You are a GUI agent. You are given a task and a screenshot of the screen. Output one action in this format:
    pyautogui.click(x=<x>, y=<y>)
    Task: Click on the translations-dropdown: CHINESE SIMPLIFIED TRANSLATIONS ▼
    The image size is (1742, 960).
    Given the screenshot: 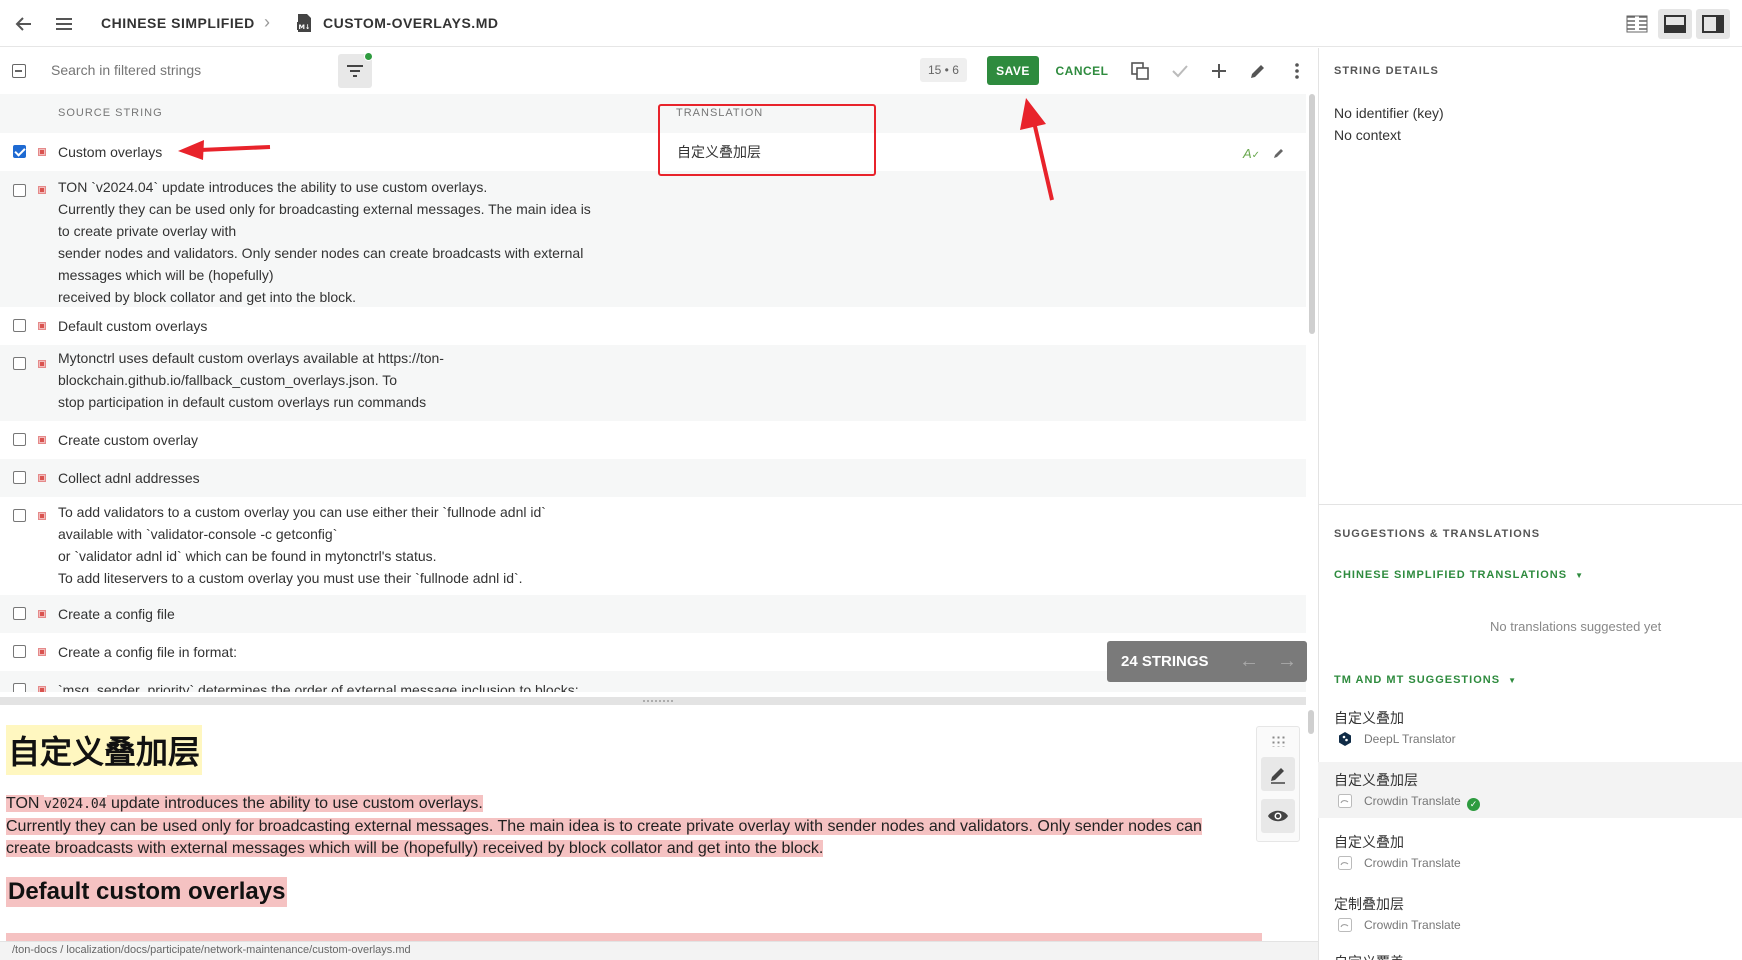 What is the action you would take?
    pyautogui.click(x=1459, y=575)
    